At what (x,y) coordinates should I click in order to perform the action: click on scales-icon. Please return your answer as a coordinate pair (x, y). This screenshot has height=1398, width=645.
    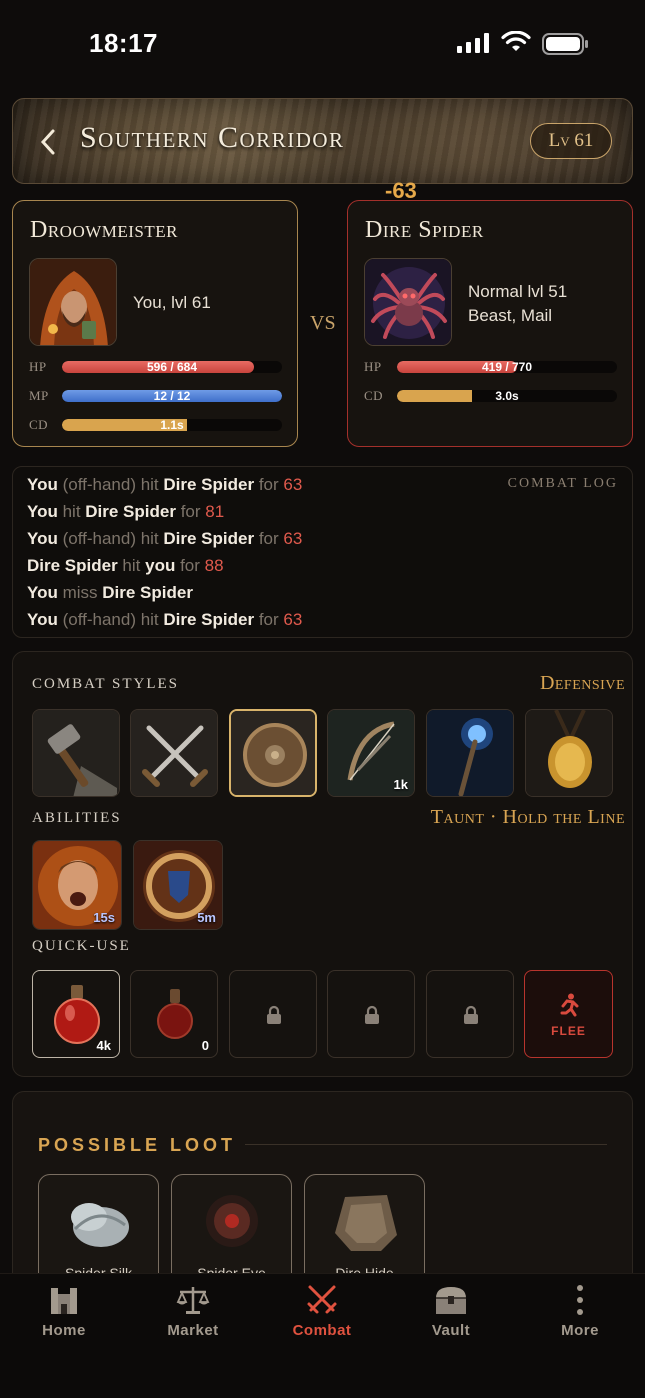
    Looking at the image, I should click on (193, 1300).